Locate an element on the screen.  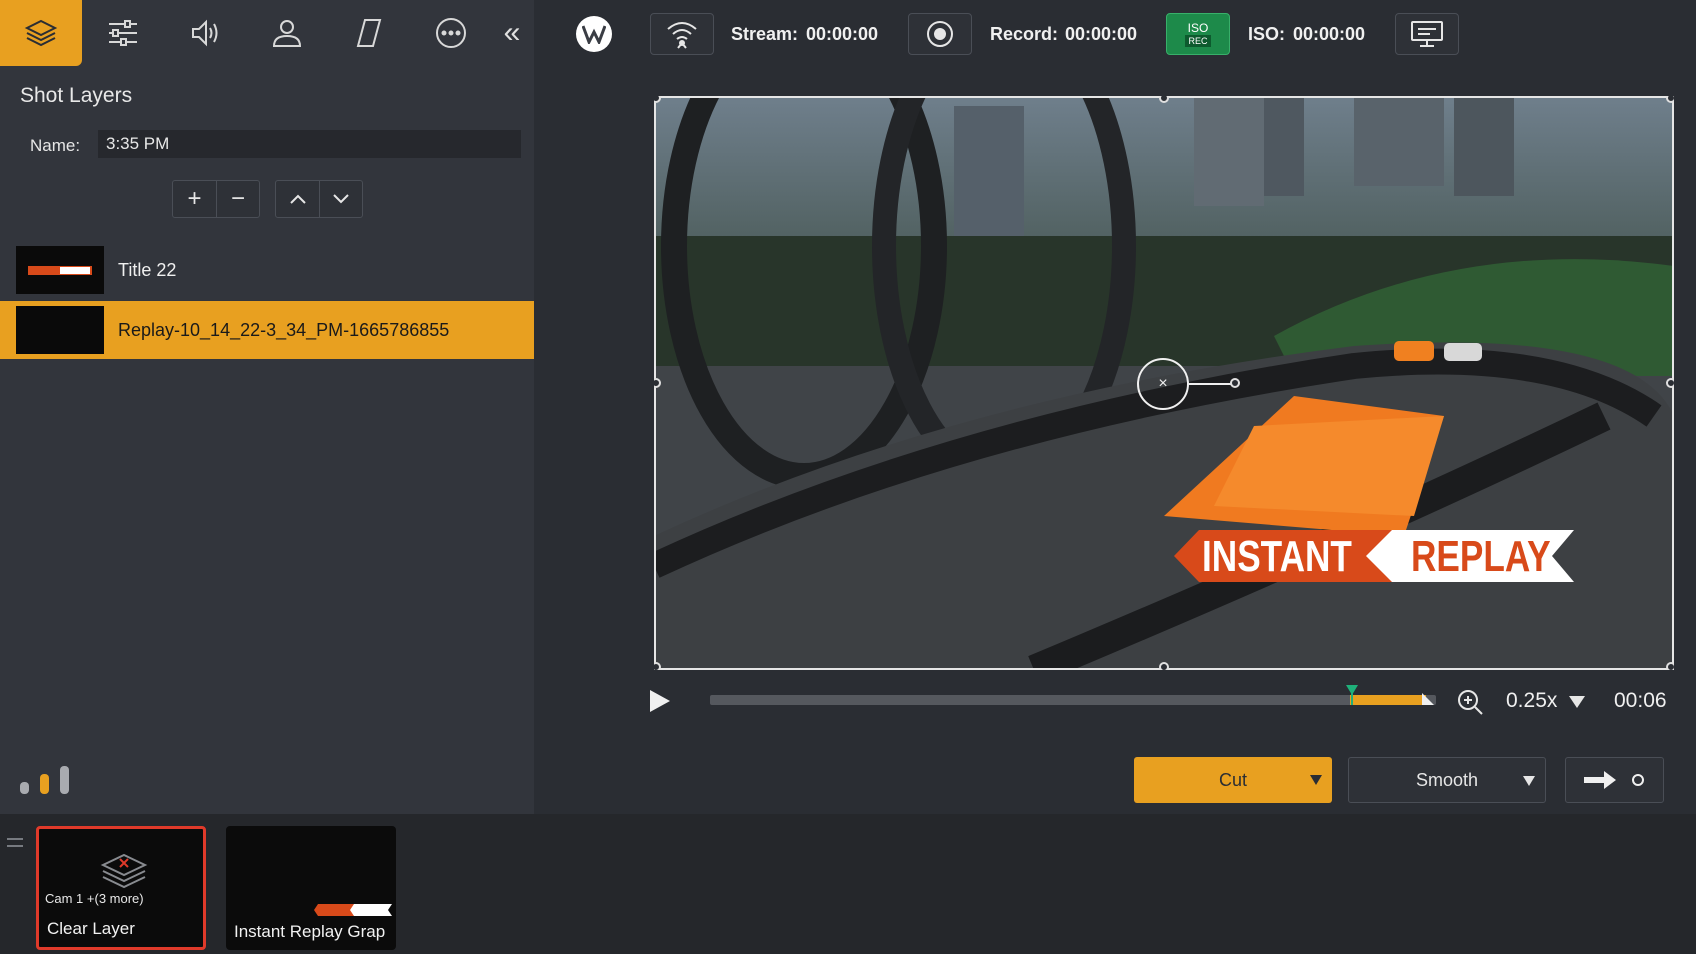
smooth-label: Smooth is located at coordinates (1447, 779).